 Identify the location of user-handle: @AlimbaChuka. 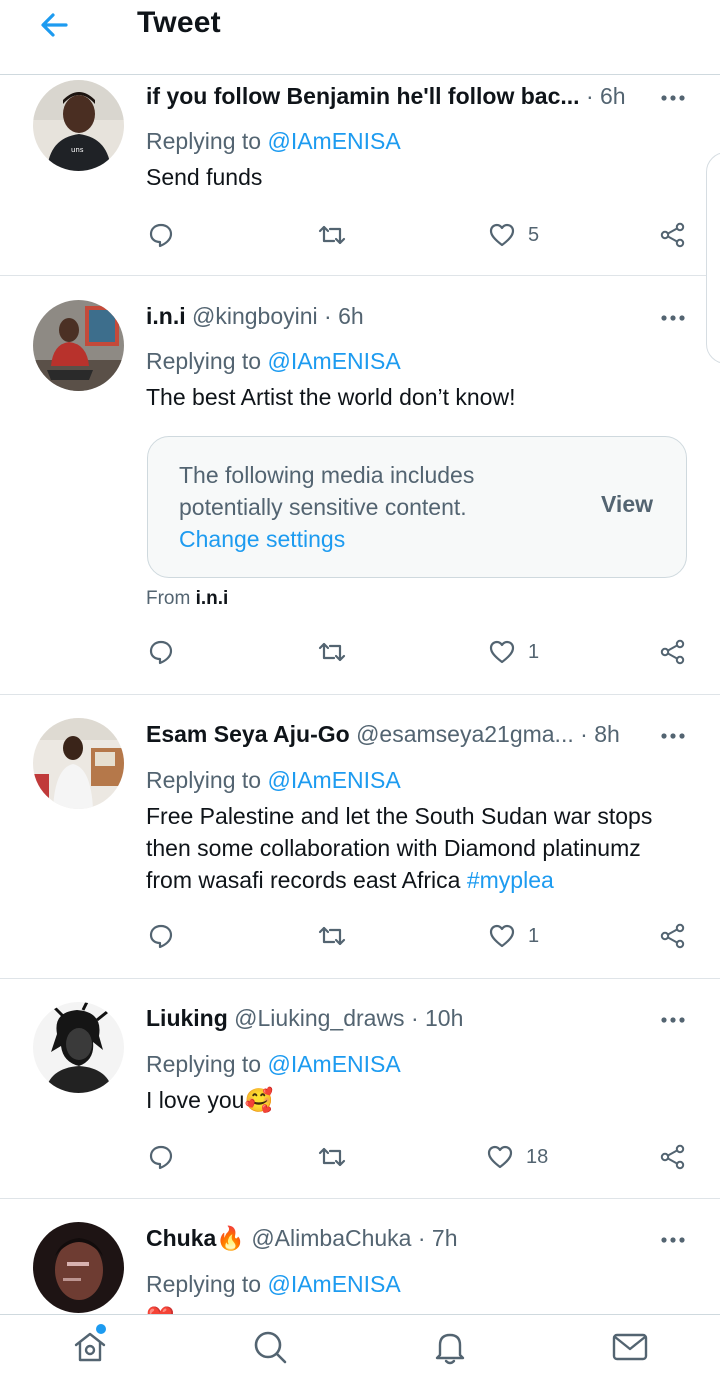
(331, 1238).